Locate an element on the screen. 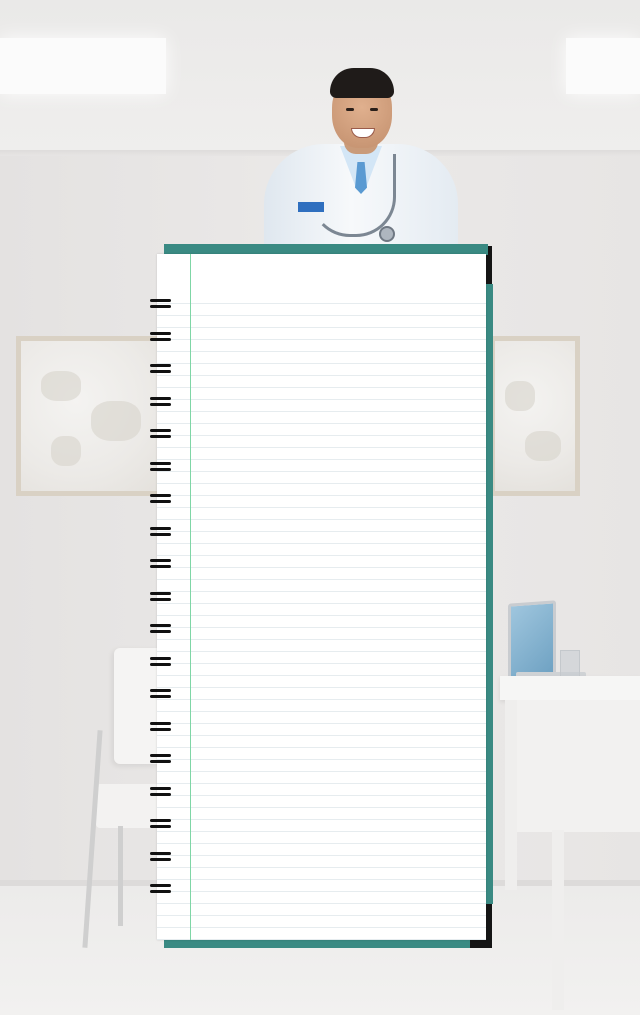 This screenshot has width=640, height=1015. notebook-margin-line is located at coordinates (190, 597).